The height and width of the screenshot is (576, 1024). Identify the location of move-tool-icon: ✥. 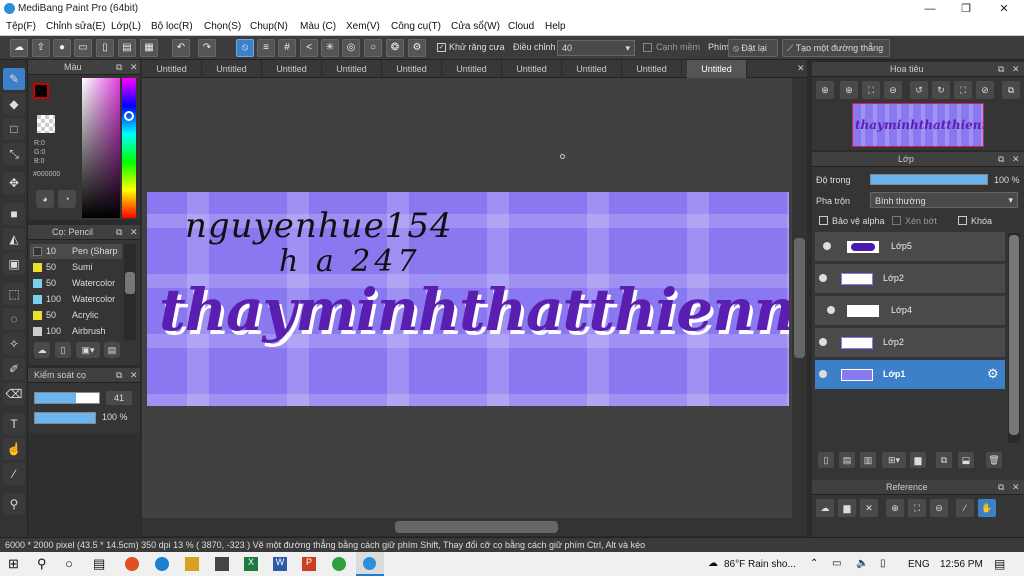
(14, 183).